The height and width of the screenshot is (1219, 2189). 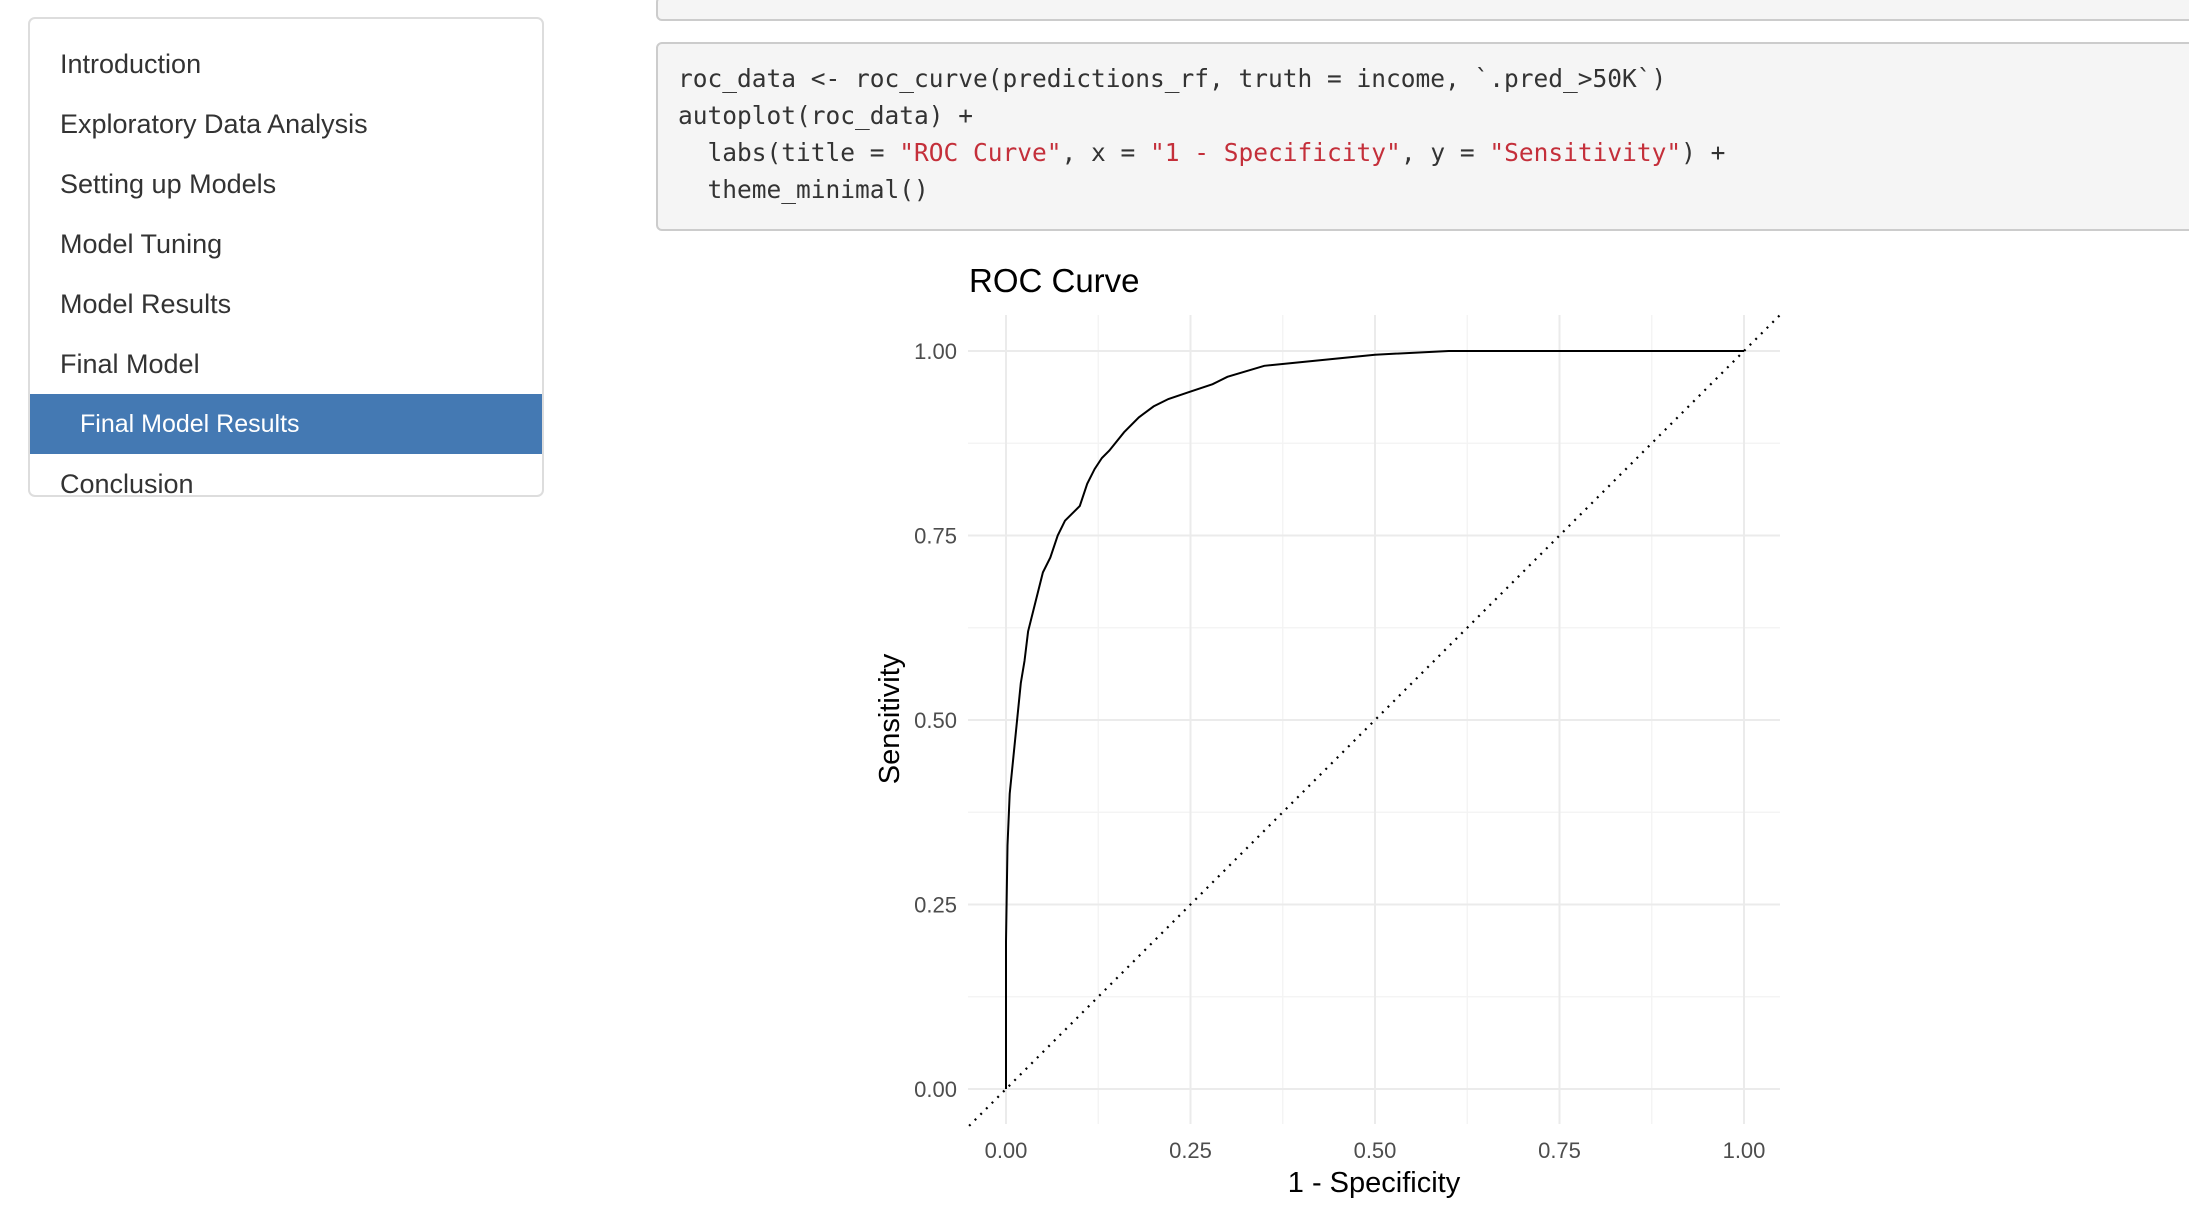 What do you see at coordinates (1054, 280) in the screenshot?
I see `chart-title: ROC Curve` at bounding box center [1054, 280].